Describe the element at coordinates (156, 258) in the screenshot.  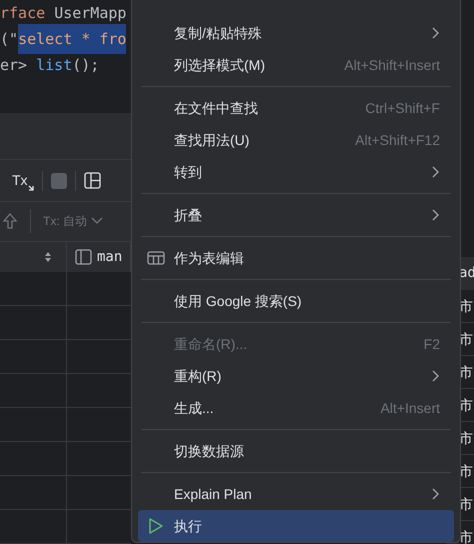
I see `table-icon` at that location.